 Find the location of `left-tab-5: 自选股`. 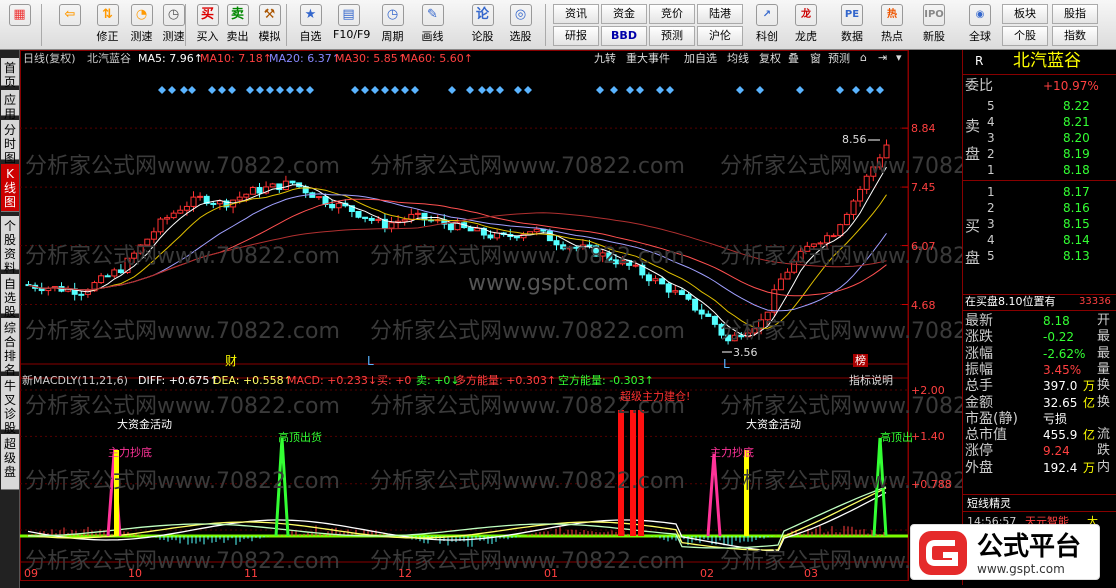

left-tab-5: 自选股 is located at coordinates (10, 296).